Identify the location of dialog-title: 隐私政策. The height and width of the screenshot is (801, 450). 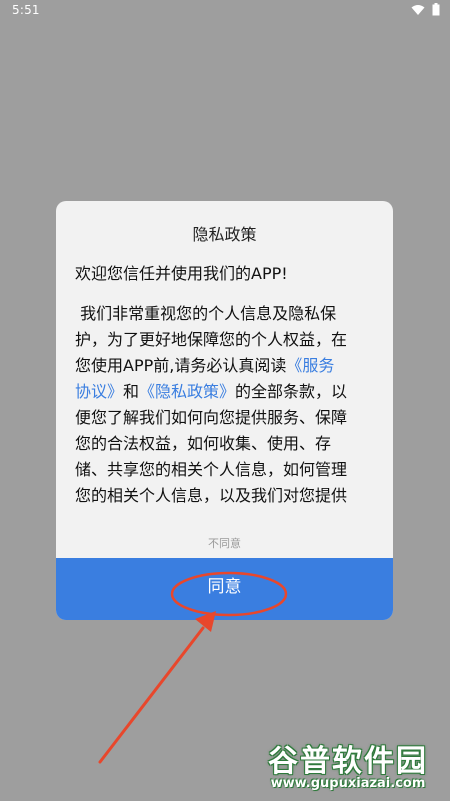
(224, 234).